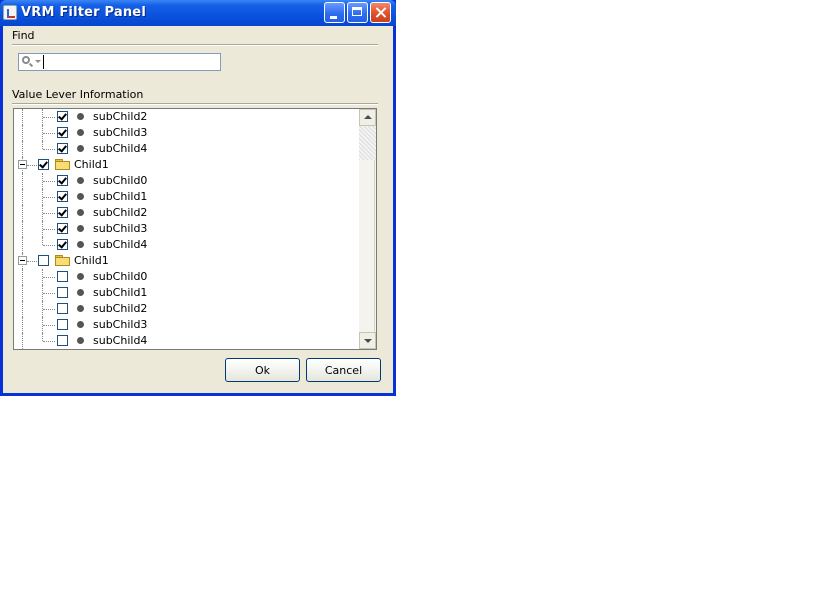 Image resolution: width=820 pixels, height=615 pixels. Describe the element at coordinates (367, 340) in the screenshot. I see `scroll-down-icon` at that location.